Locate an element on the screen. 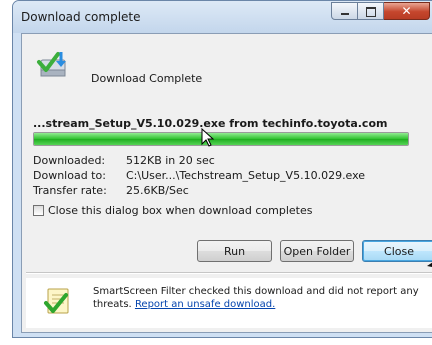  smartscreen-checklist-icon is located at coordinates (56, 301).